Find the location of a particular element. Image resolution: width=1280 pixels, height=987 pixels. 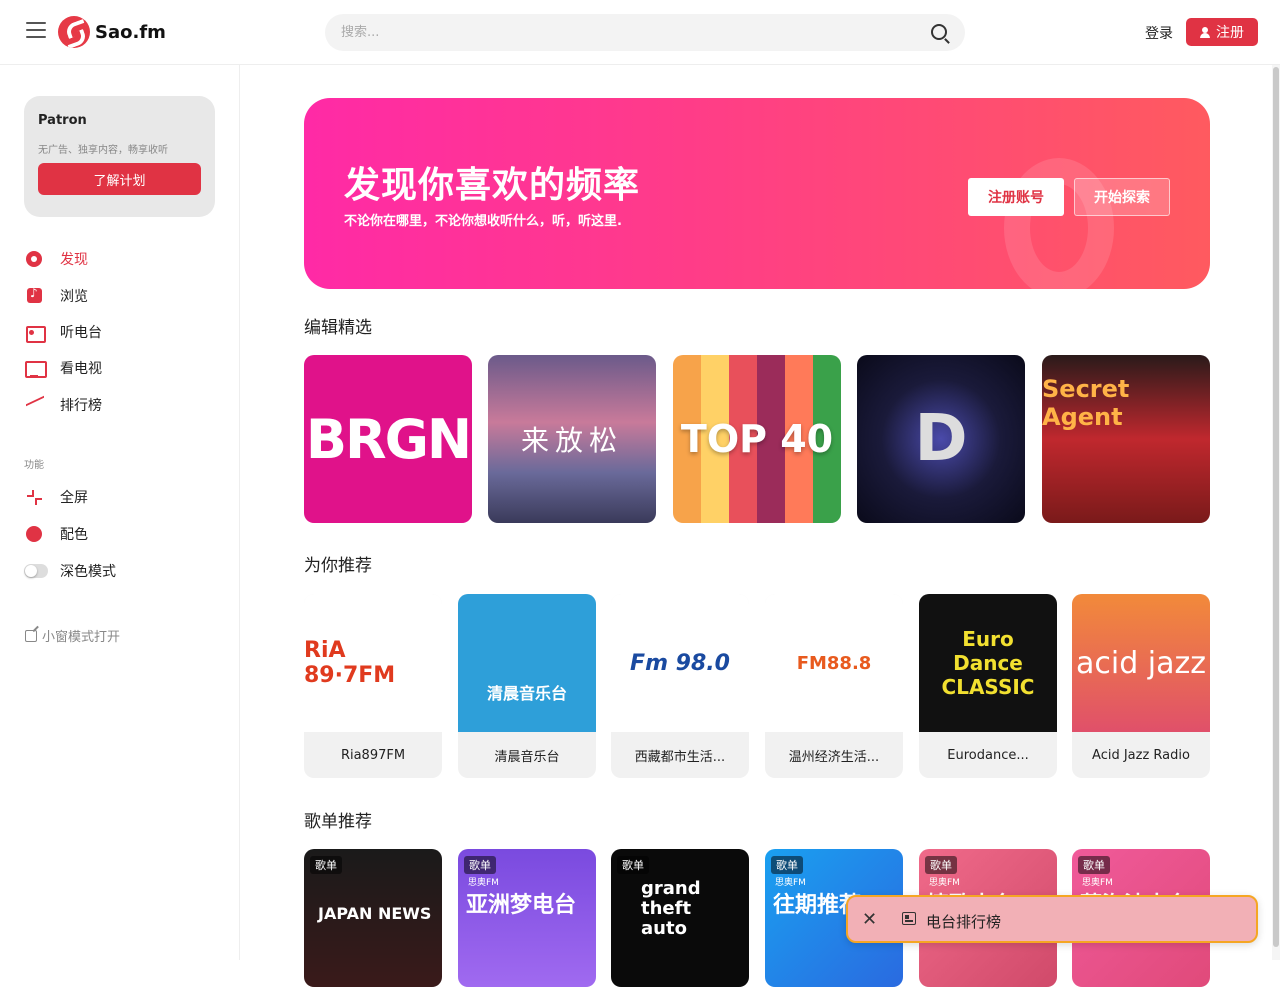

features-section-label: 功能 is located at coordinates (34, 465).